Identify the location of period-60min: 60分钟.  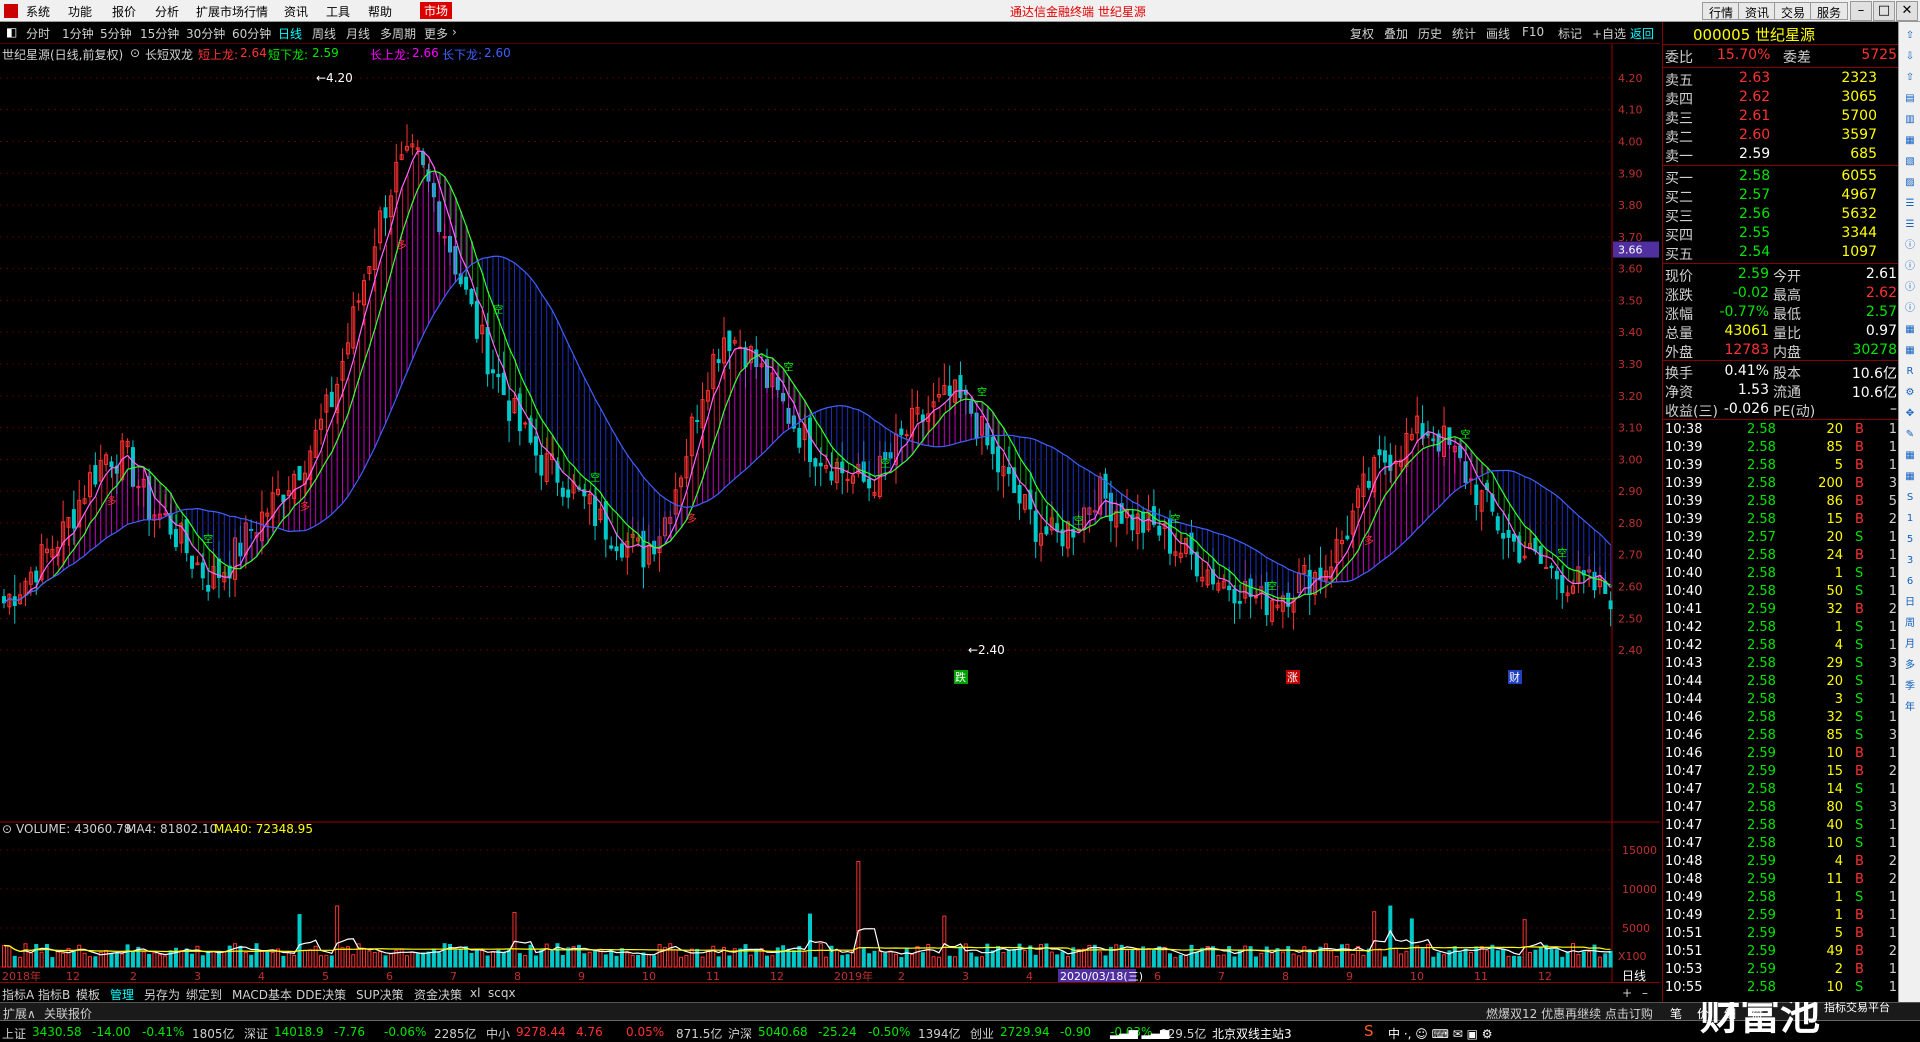
(251, 33).